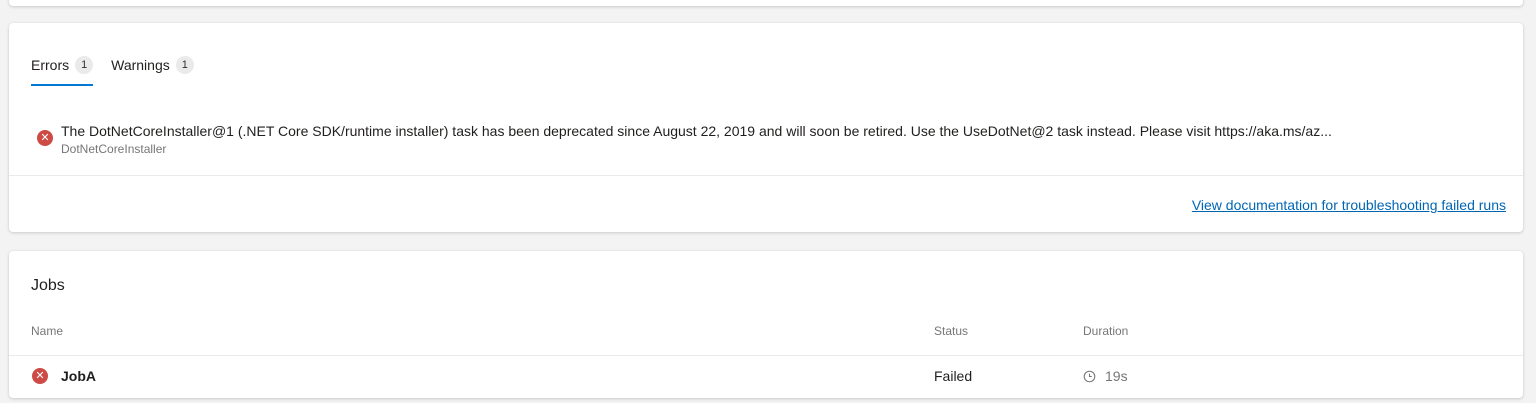  I want to click on job-name: JobA, so click(78, 376).